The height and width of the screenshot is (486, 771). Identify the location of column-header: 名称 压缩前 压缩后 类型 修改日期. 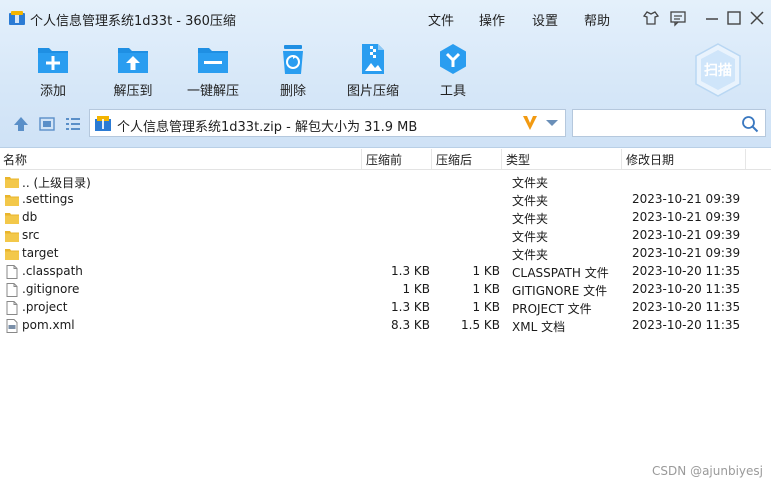
(385, 159).